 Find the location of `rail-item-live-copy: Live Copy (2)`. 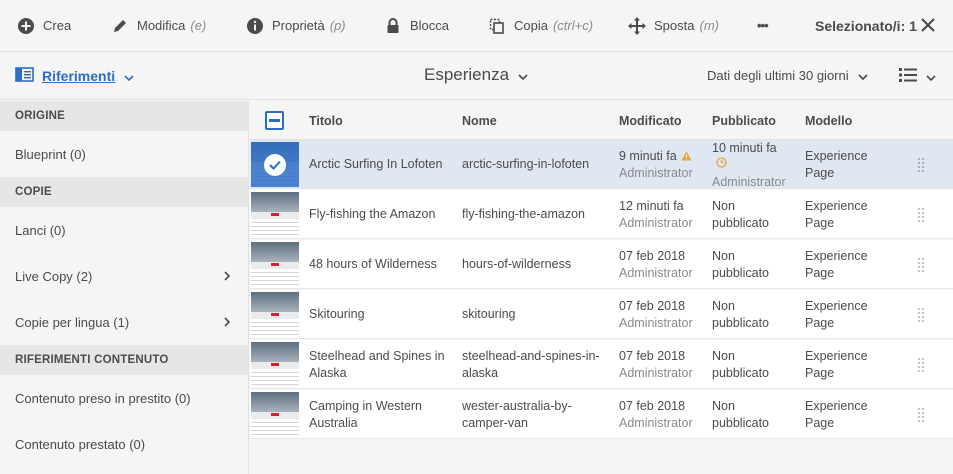

rail-item-live-copy: Live Copy (2) is located at coordinates (124, 276).